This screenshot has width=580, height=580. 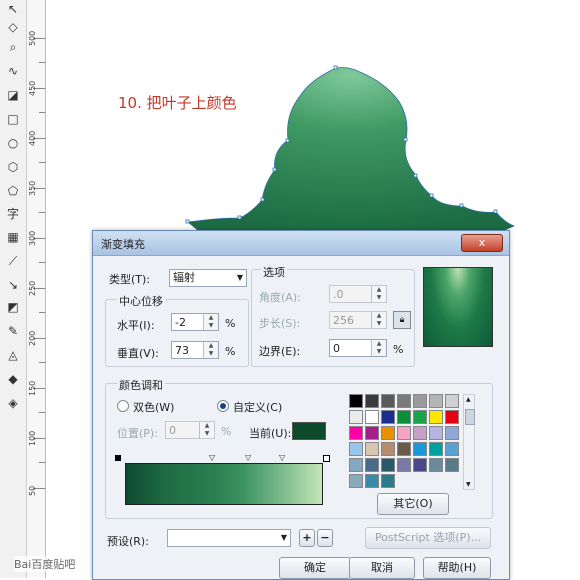 I want to click on basic-shapes-icon: ⬠, so click(x=13, y=191).